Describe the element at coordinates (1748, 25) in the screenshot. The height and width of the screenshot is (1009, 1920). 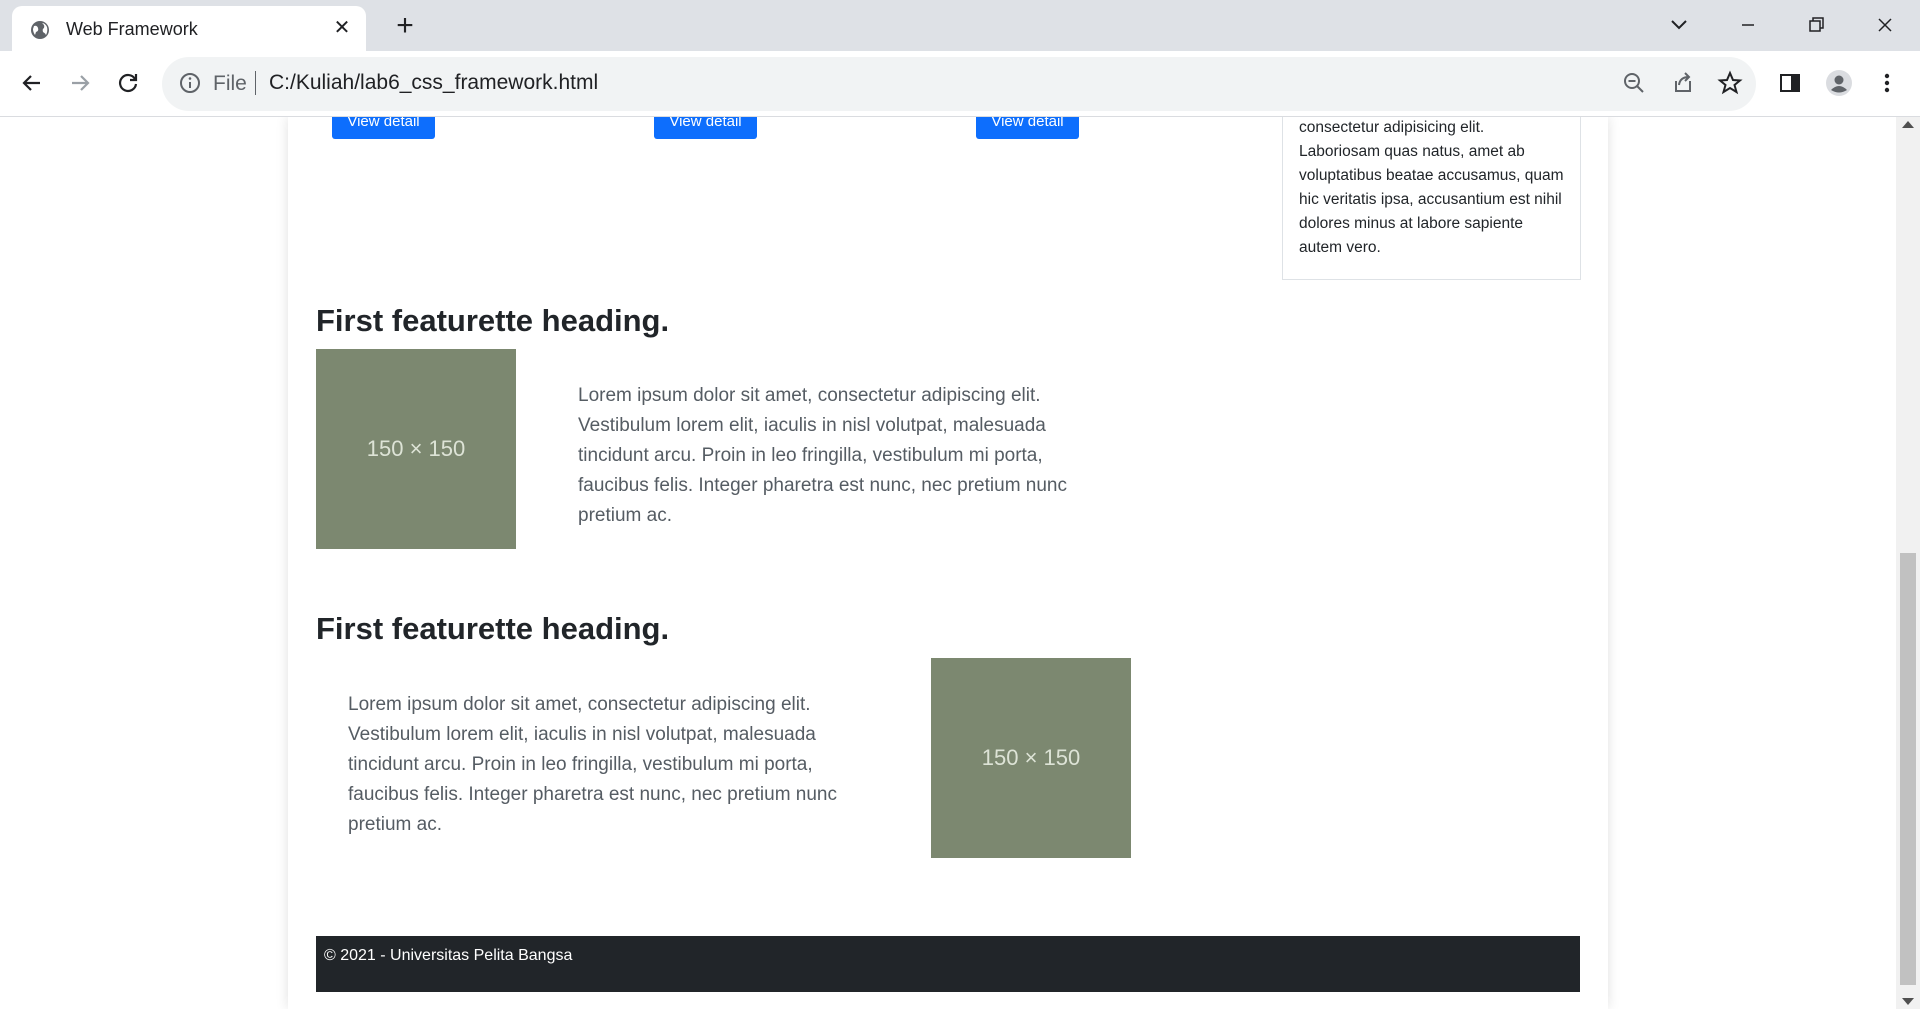
I see `minimize-icon` at that location.